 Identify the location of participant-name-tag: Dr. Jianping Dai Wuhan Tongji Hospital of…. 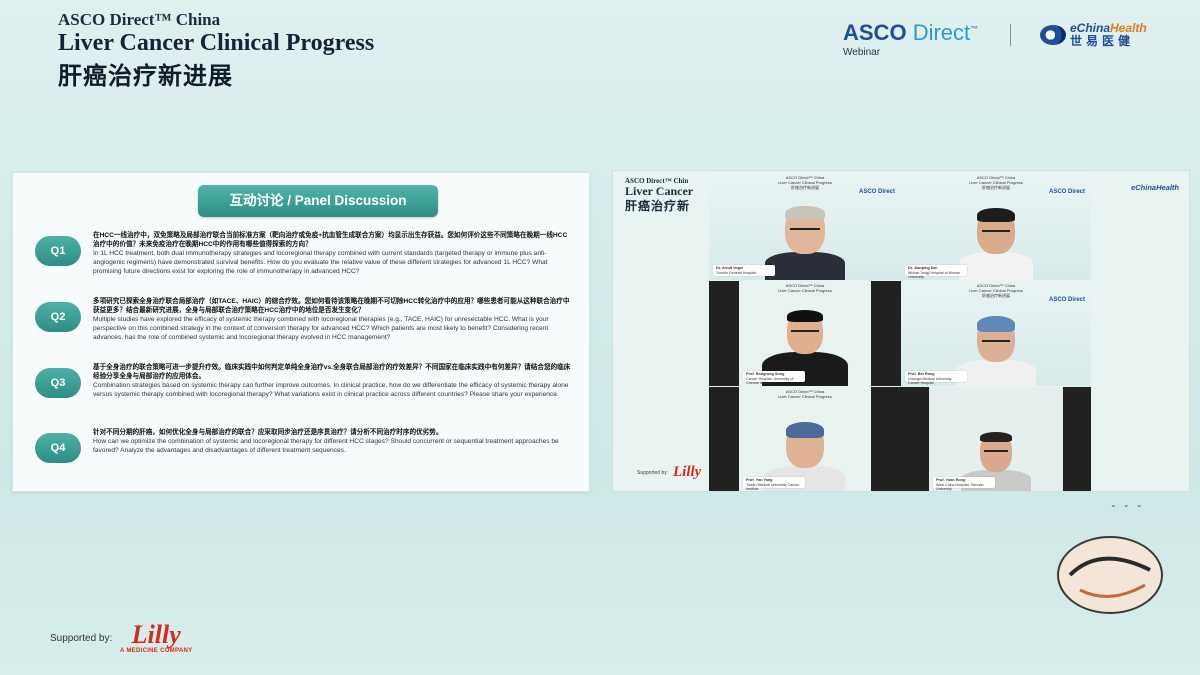
(936, 272).